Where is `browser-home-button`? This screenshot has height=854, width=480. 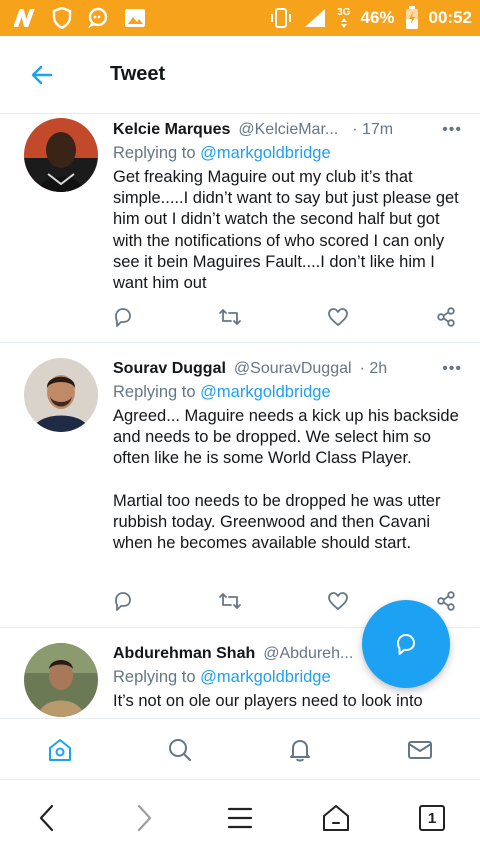 browser-home-button is located at coordinates (336, 818).